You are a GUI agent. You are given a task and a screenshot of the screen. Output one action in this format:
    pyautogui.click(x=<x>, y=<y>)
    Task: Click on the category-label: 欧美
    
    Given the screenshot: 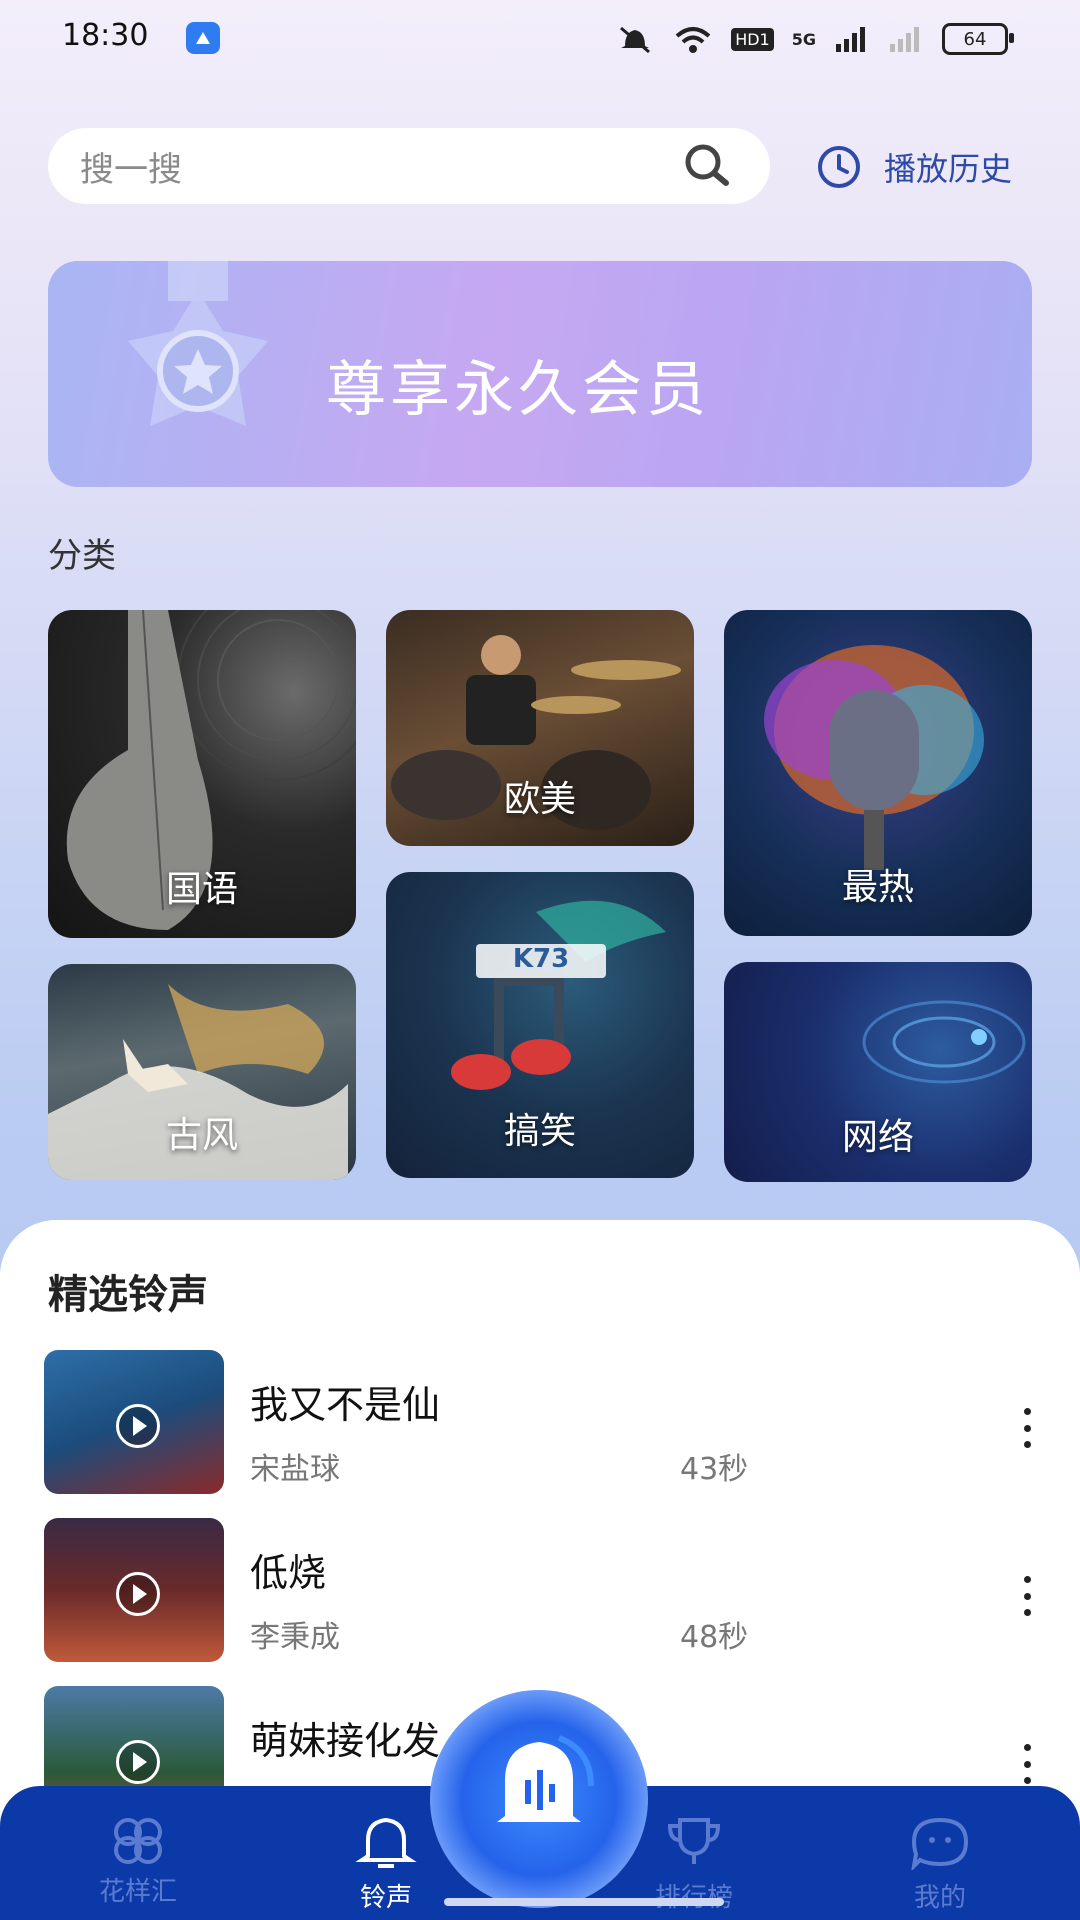 What is the action you would take?
    pyautogui.click(x=539, y=799)
    